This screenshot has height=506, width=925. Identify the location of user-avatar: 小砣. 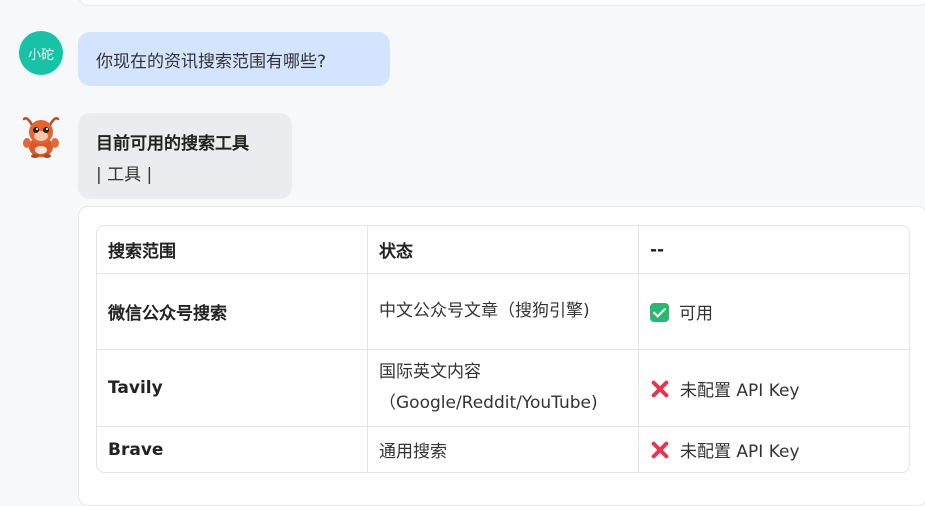
(41, 53).